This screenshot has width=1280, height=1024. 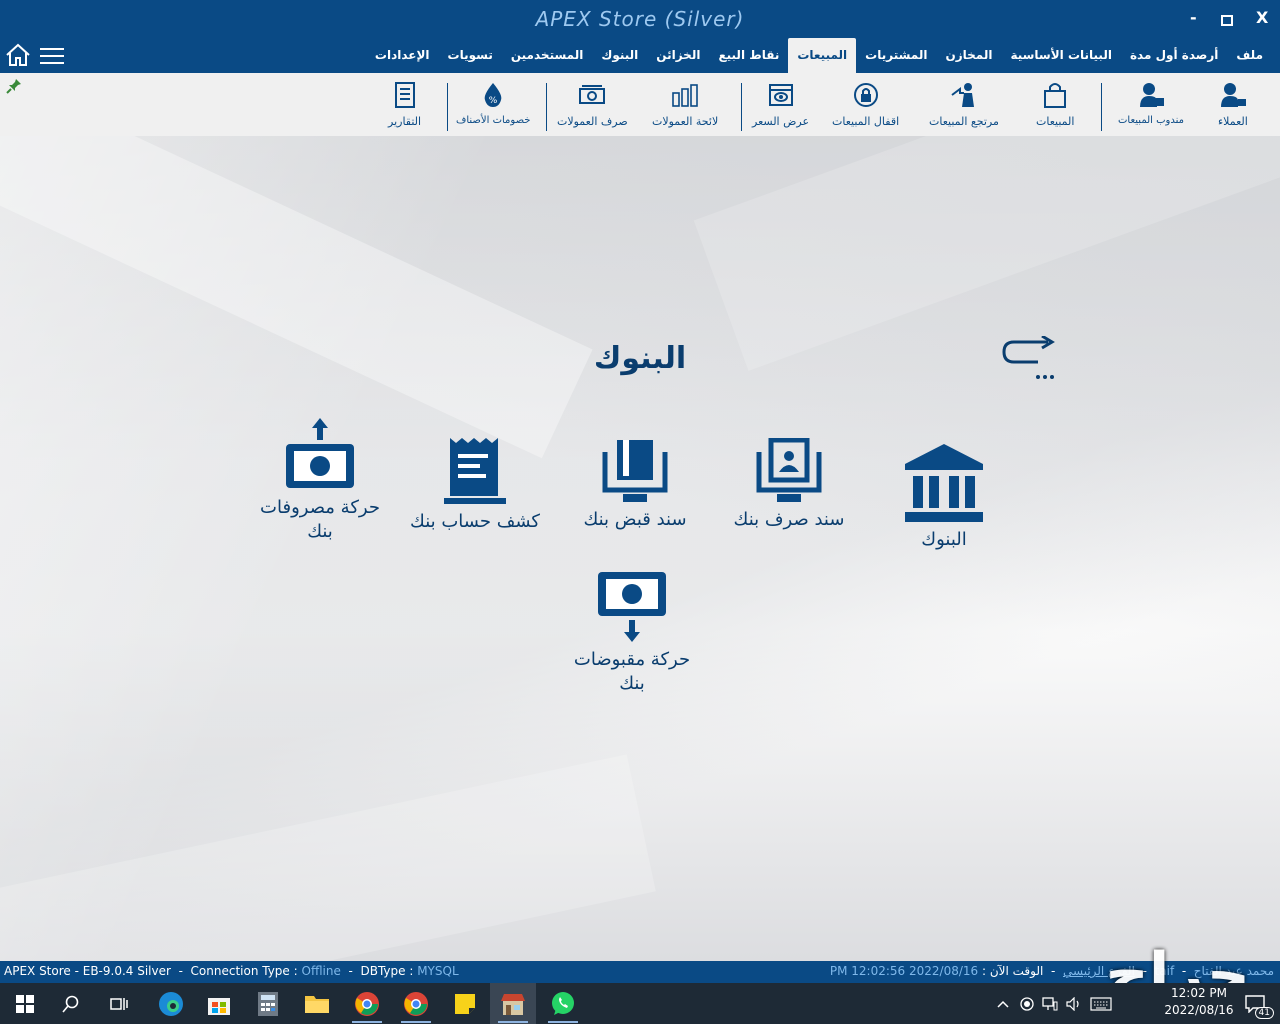 What do you see at coordinates (944, 497) in the screenshot?
I see `tile-banks: البنوك` at bounding box center [944, 497].